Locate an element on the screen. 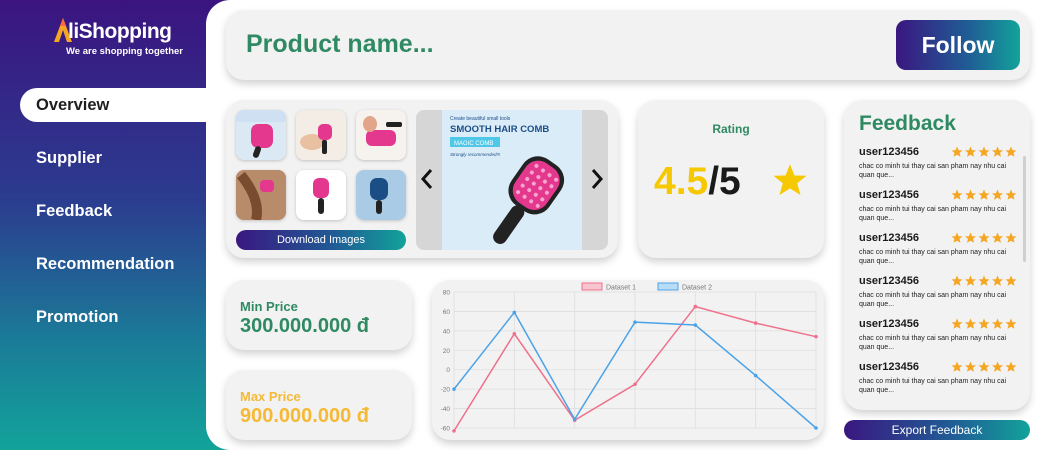  sidebar-item-supplier: Supplier is located at coordinates (115, 158).